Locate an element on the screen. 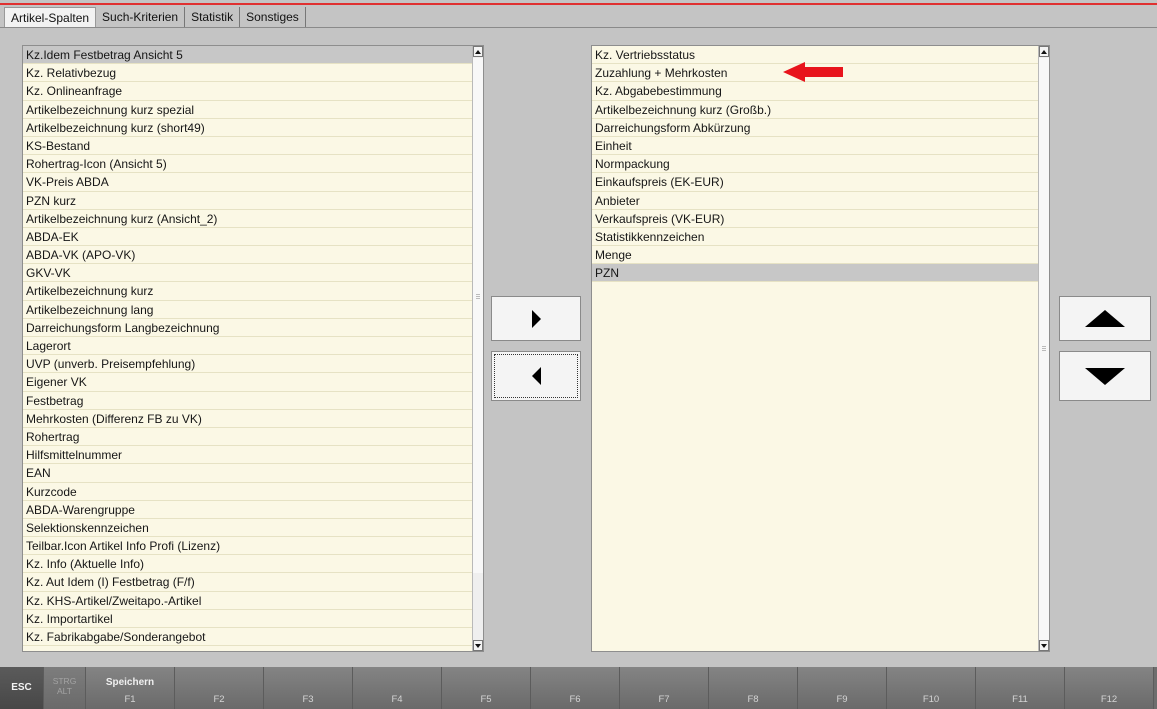  selected-columns-scrollbar is located at coordinates (1043, 348).